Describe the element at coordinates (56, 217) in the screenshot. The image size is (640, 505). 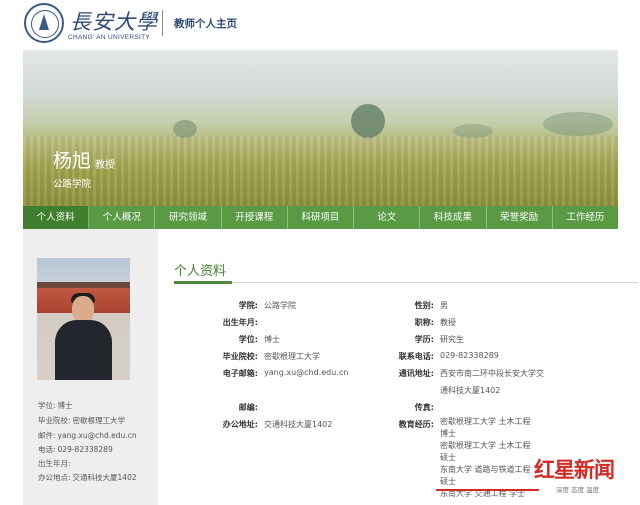
I see `tab-profile: 个人资料` at that location.